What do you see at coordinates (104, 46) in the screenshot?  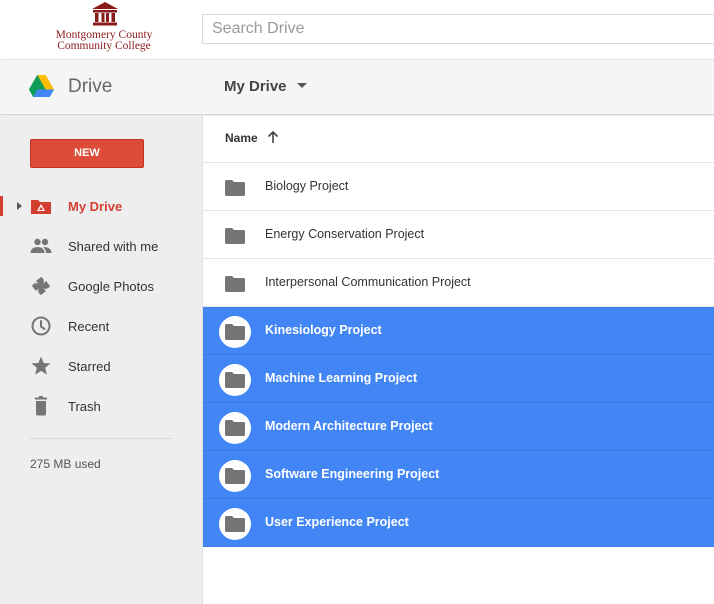 I see `college-name-line2: Community College` at bounding box center [104, 46].